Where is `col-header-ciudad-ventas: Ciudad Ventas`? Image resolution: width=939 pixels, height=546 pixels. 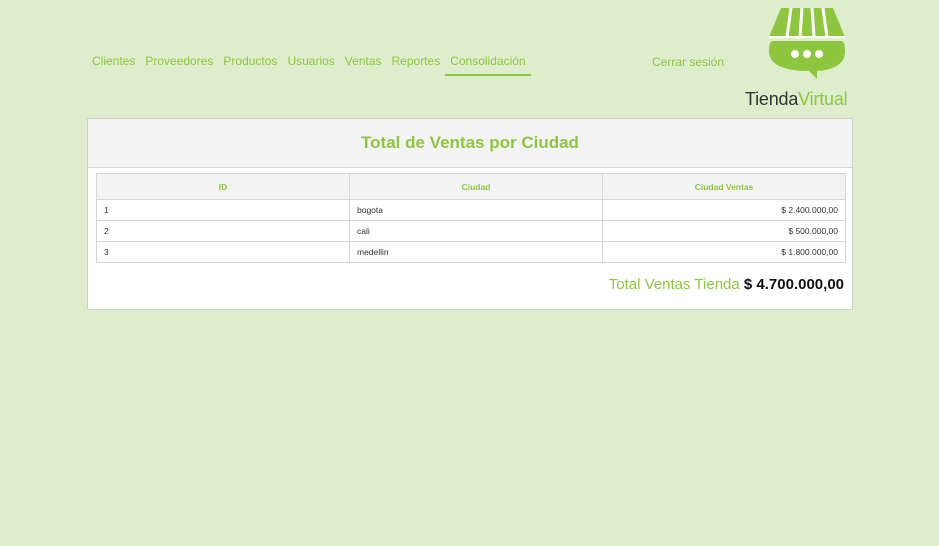 col-header-ciudad-ventas: Ciudad Ventas is located at coordinates (724, 186).